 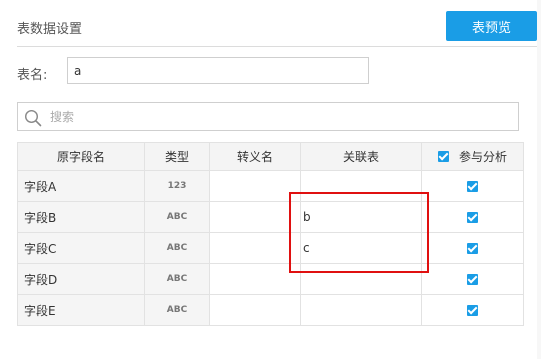 I want to click on table-row: 字段B ABC b, so click(x=270, y=217).